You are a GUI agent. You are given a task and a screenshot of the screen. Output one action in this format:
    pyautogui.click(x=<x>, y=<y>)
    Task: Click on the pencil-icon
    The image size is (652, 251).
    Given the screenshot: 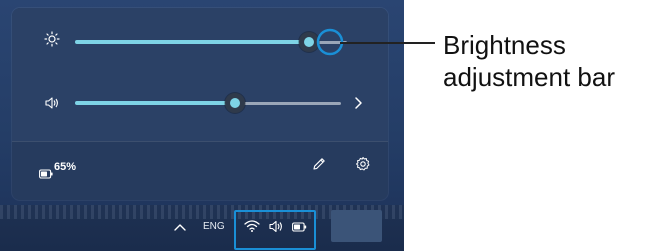 What is the action you would take?
    pyautogui.click(x=319, y=164)
    